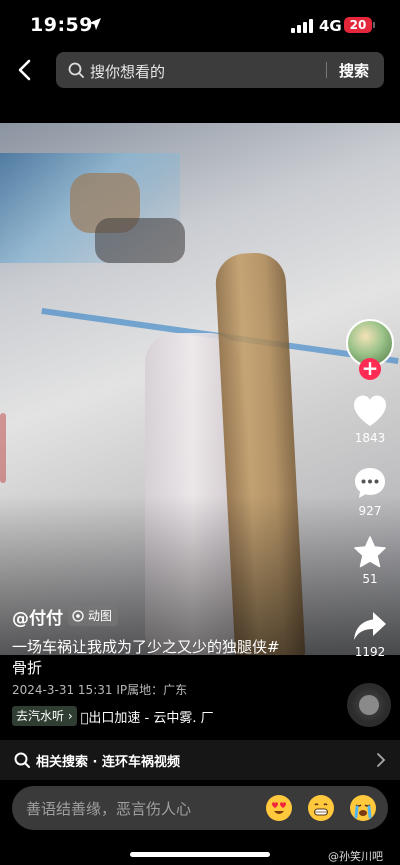 The height and width of the screenshot is (865, 400). What do you see at coordinates (78, 616) in the screenshot?
I see `gif-icon` at bounding box center [78, 616].